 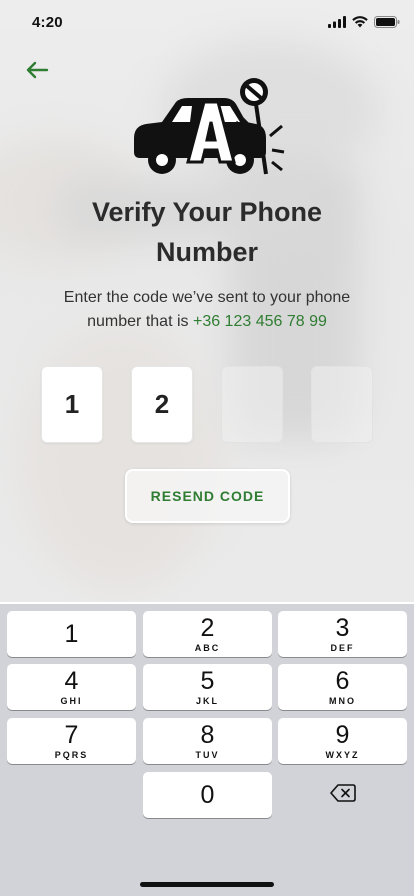 What do you see at coordinates (208, 129) in the screenshot?
I see `car-logo-icon` at bounding box center [208, 129].